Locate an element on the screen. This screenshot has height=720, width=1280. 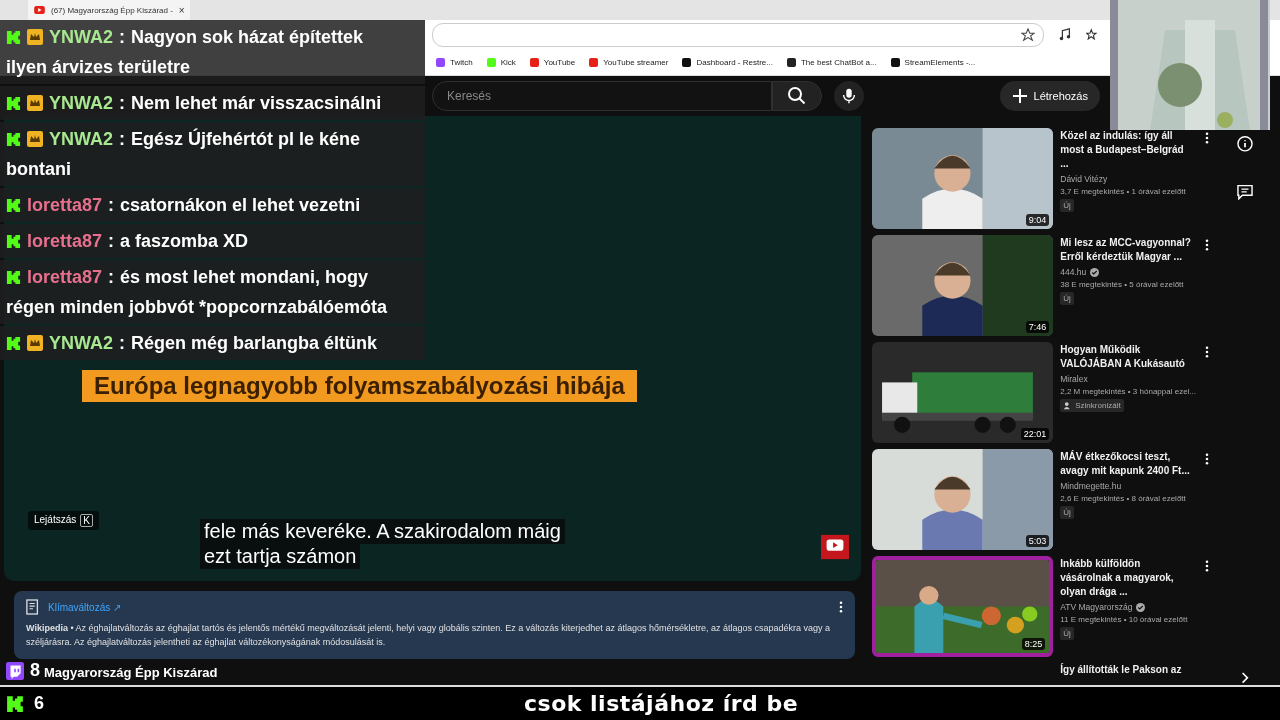
video-stats: 38 E megtekintés • 5 órával ezelőtt is located at coordinates (1122, 284).